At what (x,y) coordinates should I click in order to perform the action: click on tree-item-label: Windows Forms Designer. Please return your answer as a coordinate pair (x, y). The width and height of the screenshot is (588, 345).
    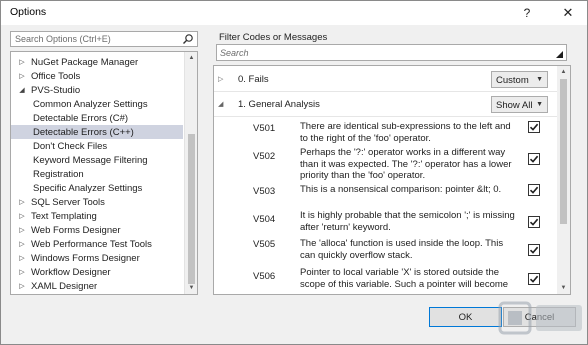
    Looking at the image, I should click on (85, 258).